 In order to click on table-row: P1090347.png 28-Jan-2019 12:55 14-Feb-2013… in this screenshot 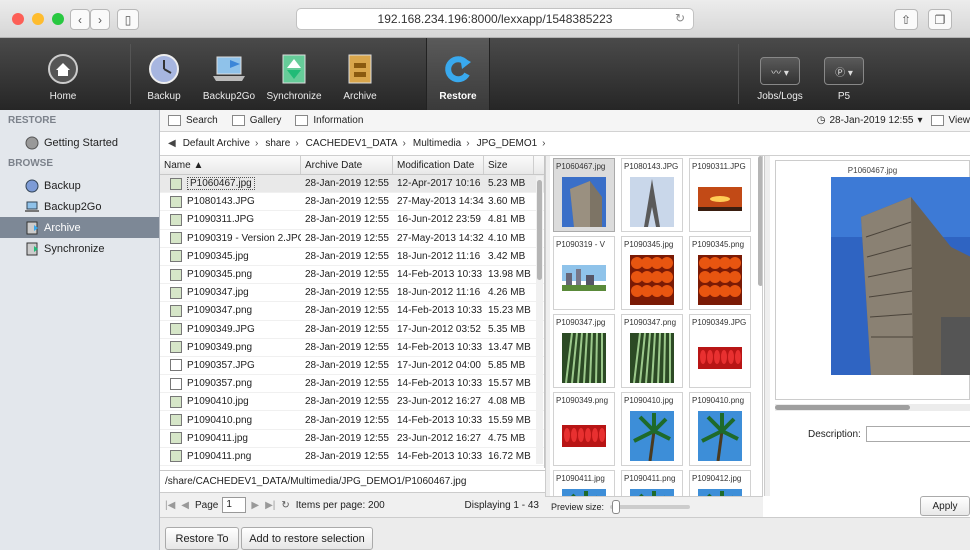, I will do `click(352, 311)`.